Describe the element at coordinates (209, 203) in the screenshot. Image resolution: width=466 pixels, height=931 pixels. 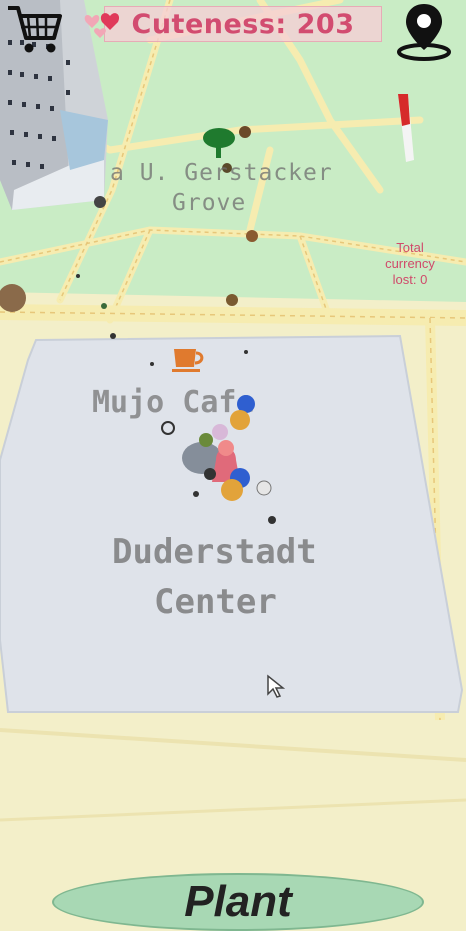
I see `grove-label-line2: Grove` at that location.